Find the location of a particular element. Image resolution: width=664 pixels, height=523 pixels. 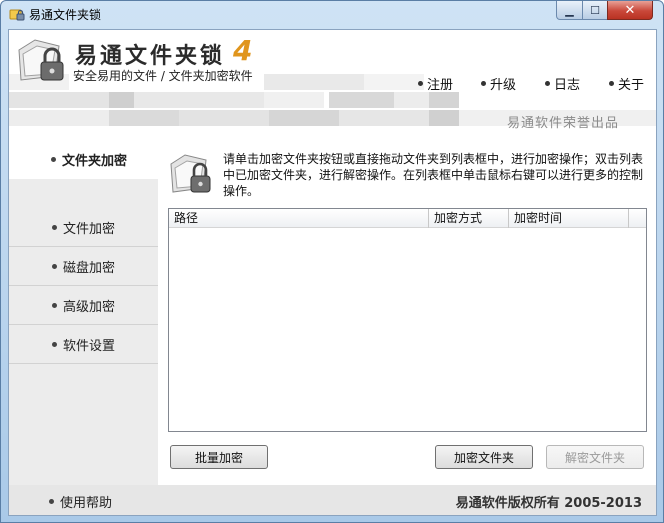

window-title: 易通文件夹锁 is located at coordinates (65, 15).